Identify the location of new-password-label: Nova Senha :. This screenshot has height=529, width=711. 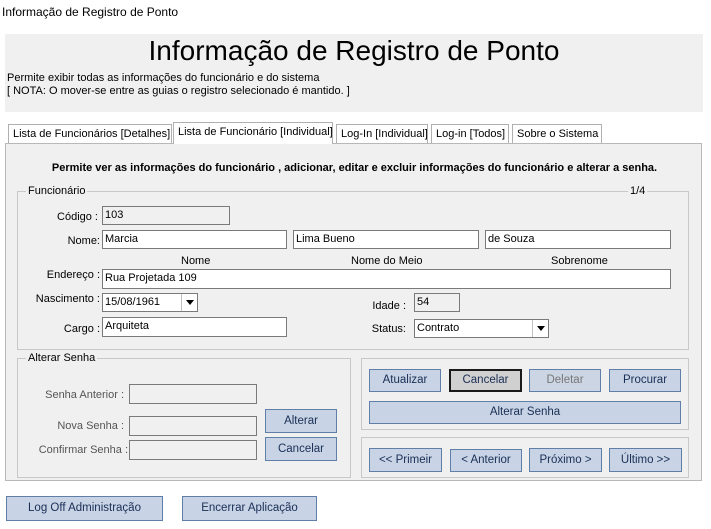
(90, 426).